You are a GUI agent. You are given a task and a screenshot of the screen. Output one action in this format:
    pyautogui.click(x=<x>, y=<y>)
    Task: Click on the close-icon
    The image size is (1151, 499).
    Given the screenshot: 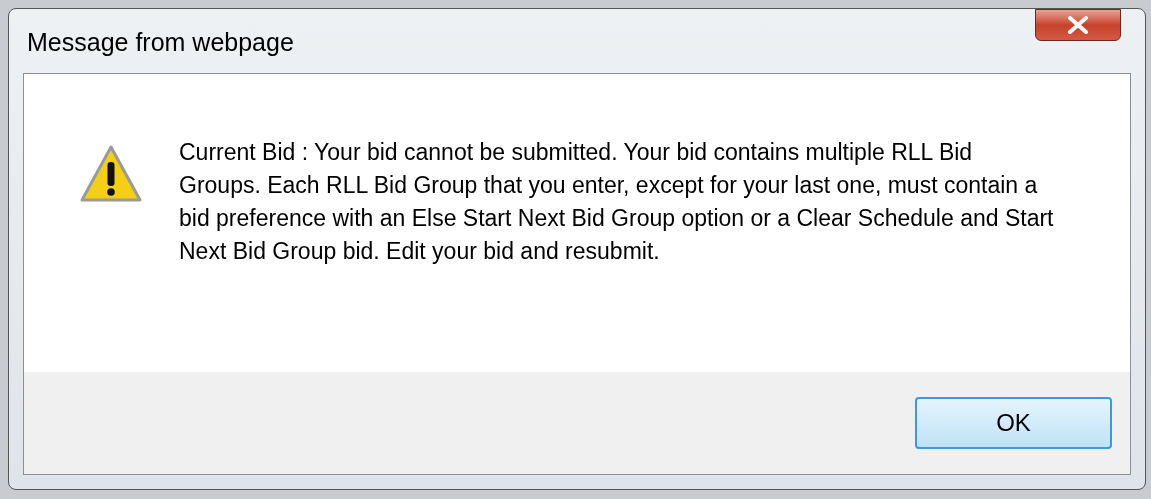 What is the action you would take?
    pyautogui.click(x=1078, y=25)
    